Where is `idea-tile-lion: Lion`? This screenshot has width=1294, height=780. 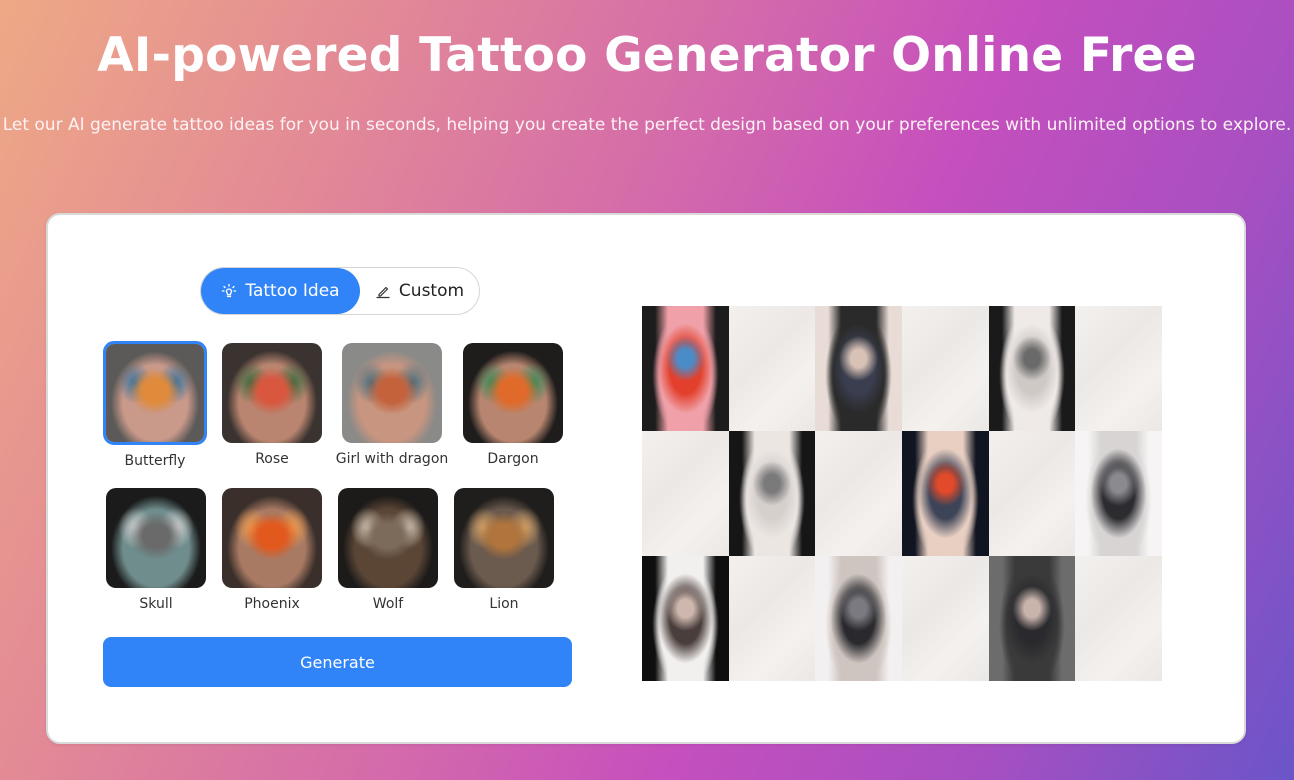 idea-tile-lion: Lion is located at coordinates (504, 550).